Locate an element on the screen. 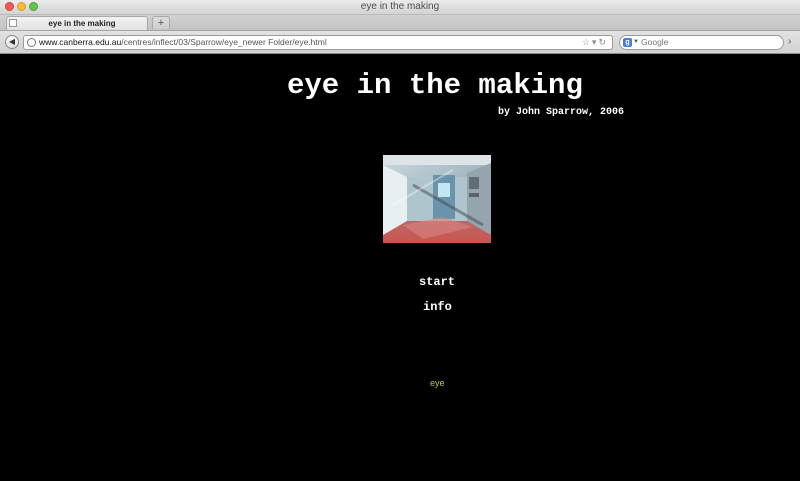 The height and width of the screenshot is (481, 800). address-bar-actions: ☆▾↻ is located at coordinates (595, 42).